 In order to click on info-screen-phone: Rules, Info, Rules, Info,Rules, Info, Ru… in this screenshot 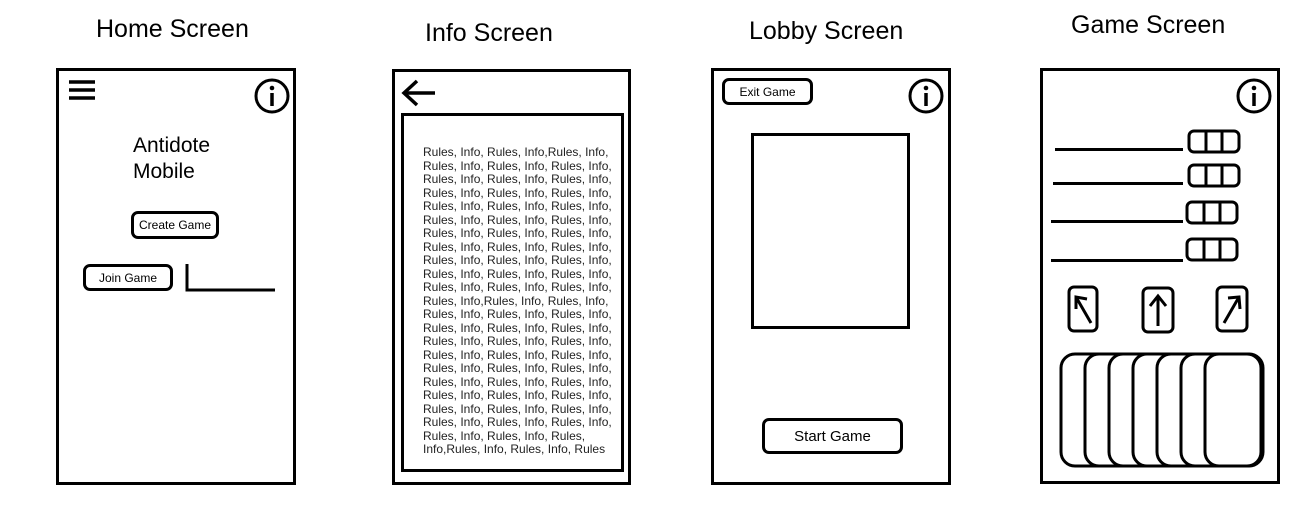, I will do `click(511, 277)`.